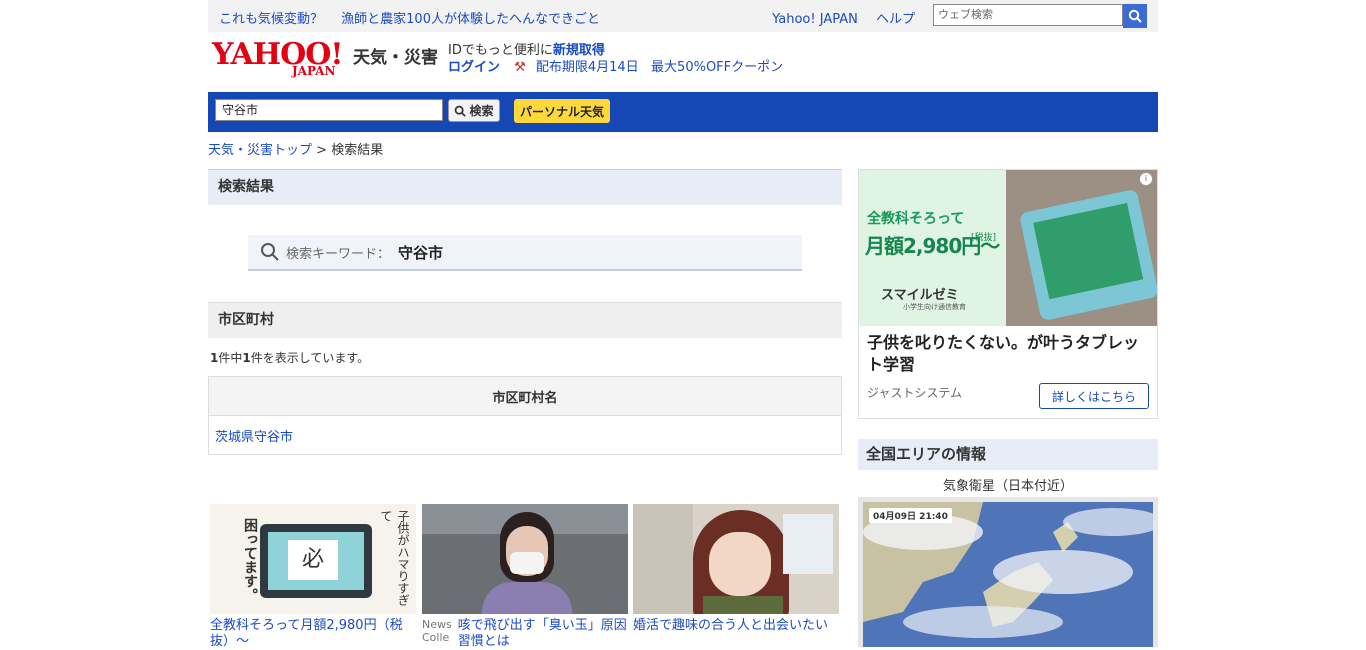 This screenshot has height=650, width=1366. Describe the element at coordinates (525, 253) in the screenshot. I see `keyword-box: 検索キーワード： 守谷市` at that location.